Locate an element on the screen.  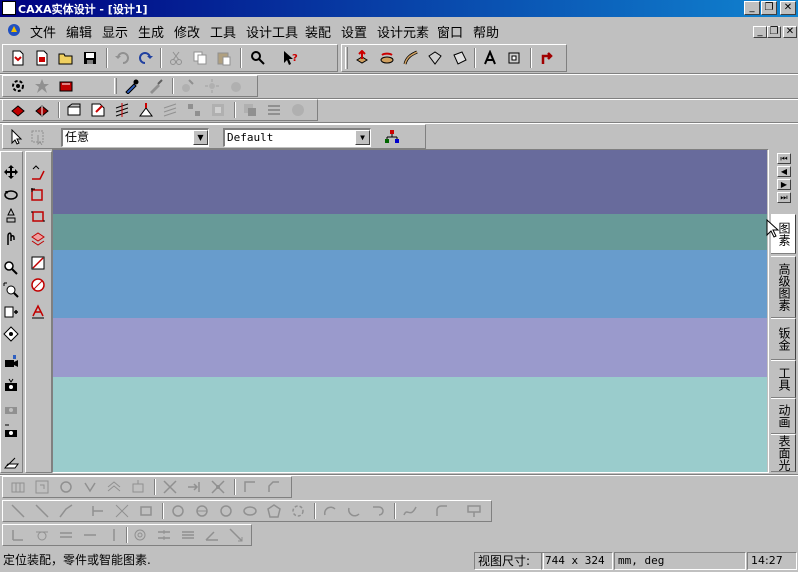
shell-icon is located at coordinates (514, 58).